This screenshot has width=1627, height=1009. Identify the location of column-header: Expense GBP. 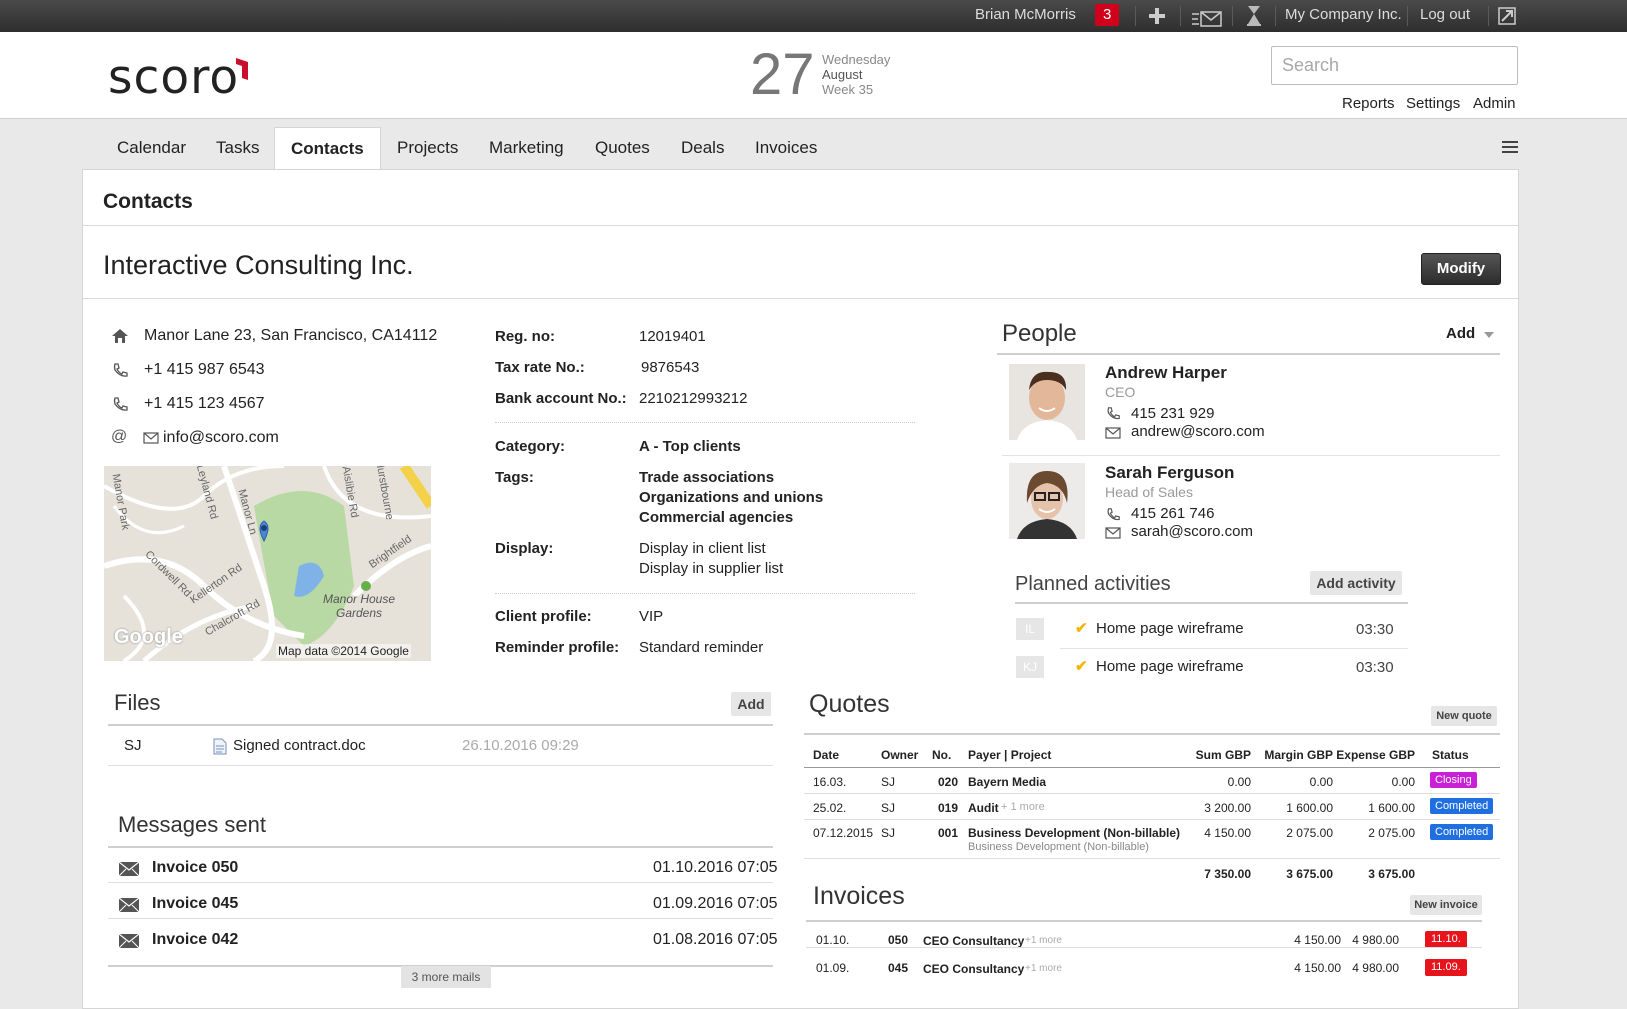
(1375, 755).